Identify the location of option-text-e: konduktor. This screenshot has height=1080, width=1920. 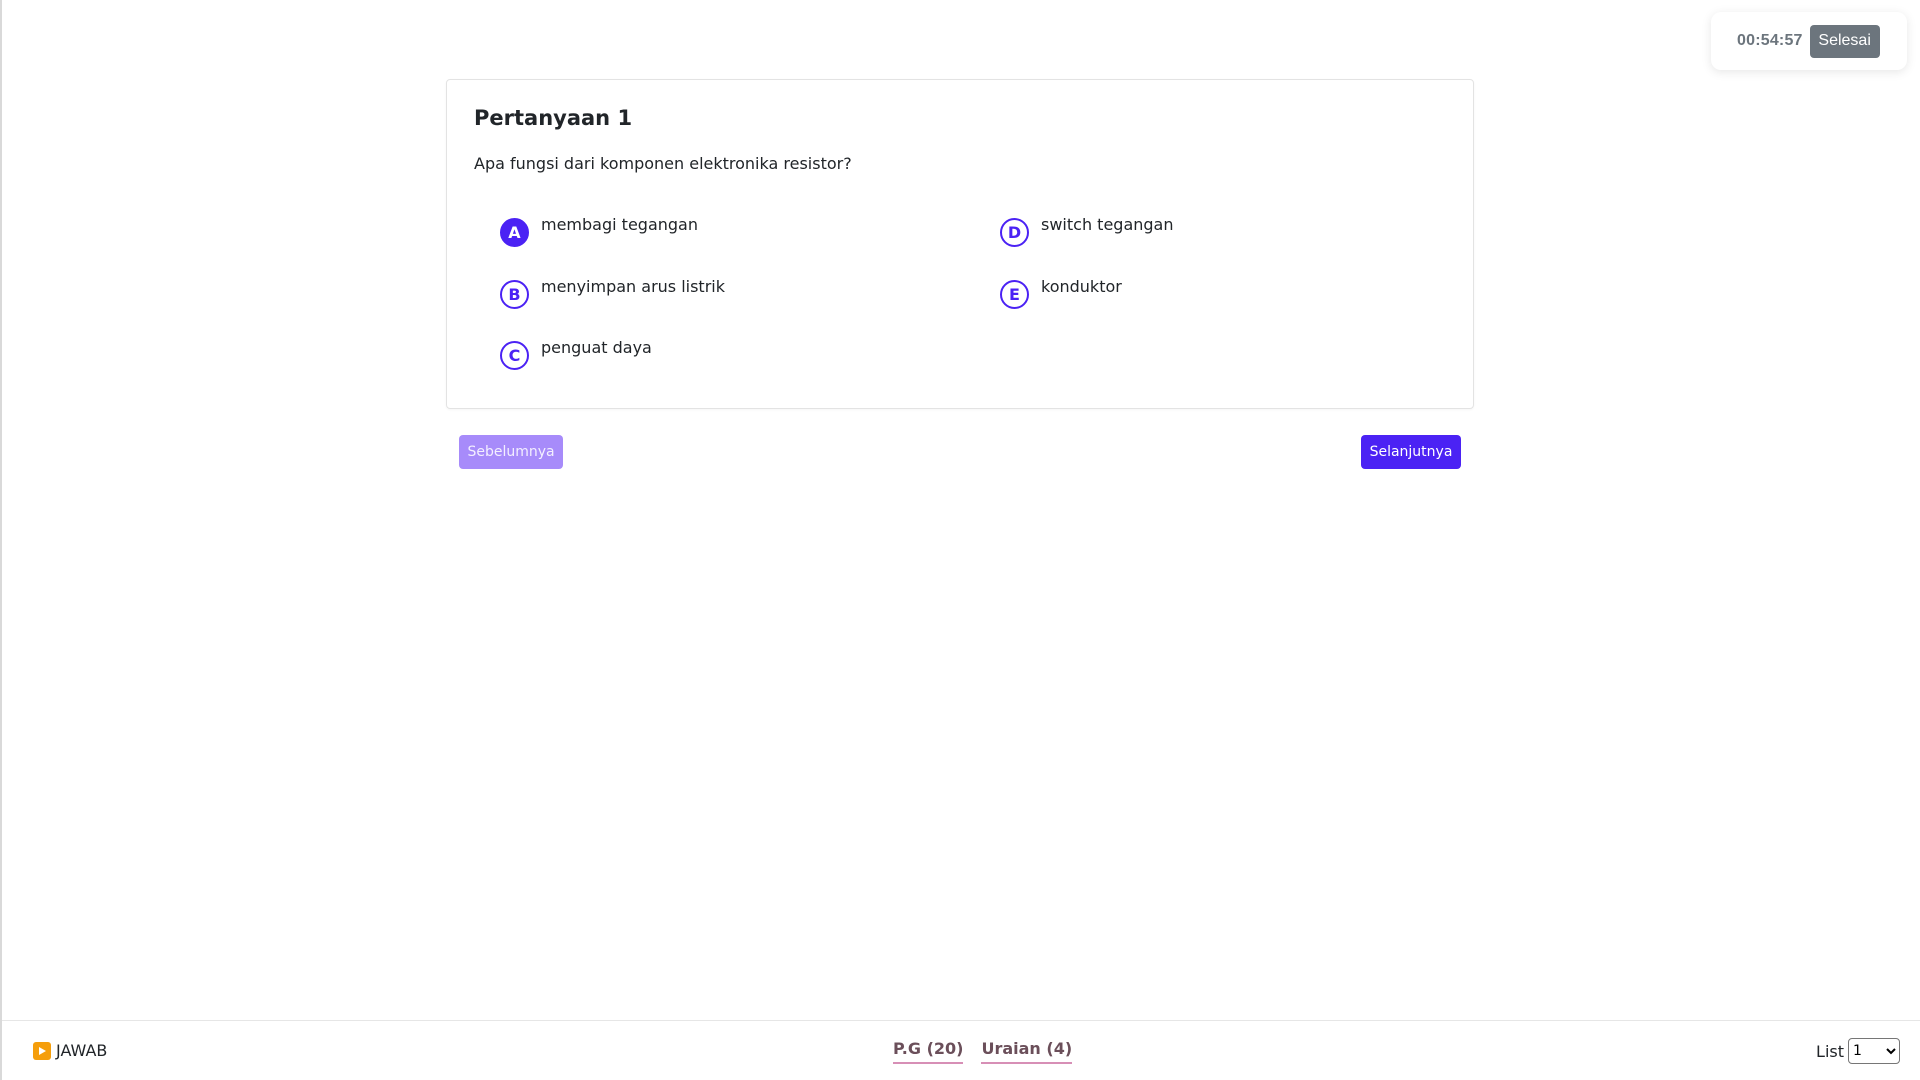
(1081, 286).